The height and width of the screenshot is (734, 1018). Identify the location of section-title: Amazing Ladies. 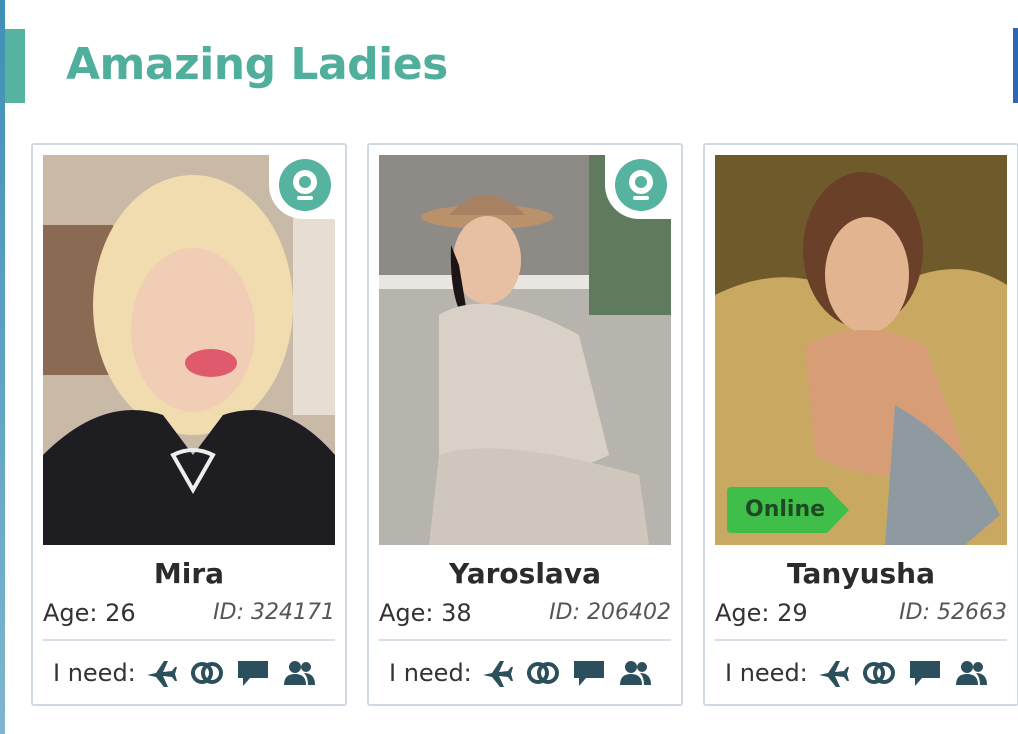
(257, 64).